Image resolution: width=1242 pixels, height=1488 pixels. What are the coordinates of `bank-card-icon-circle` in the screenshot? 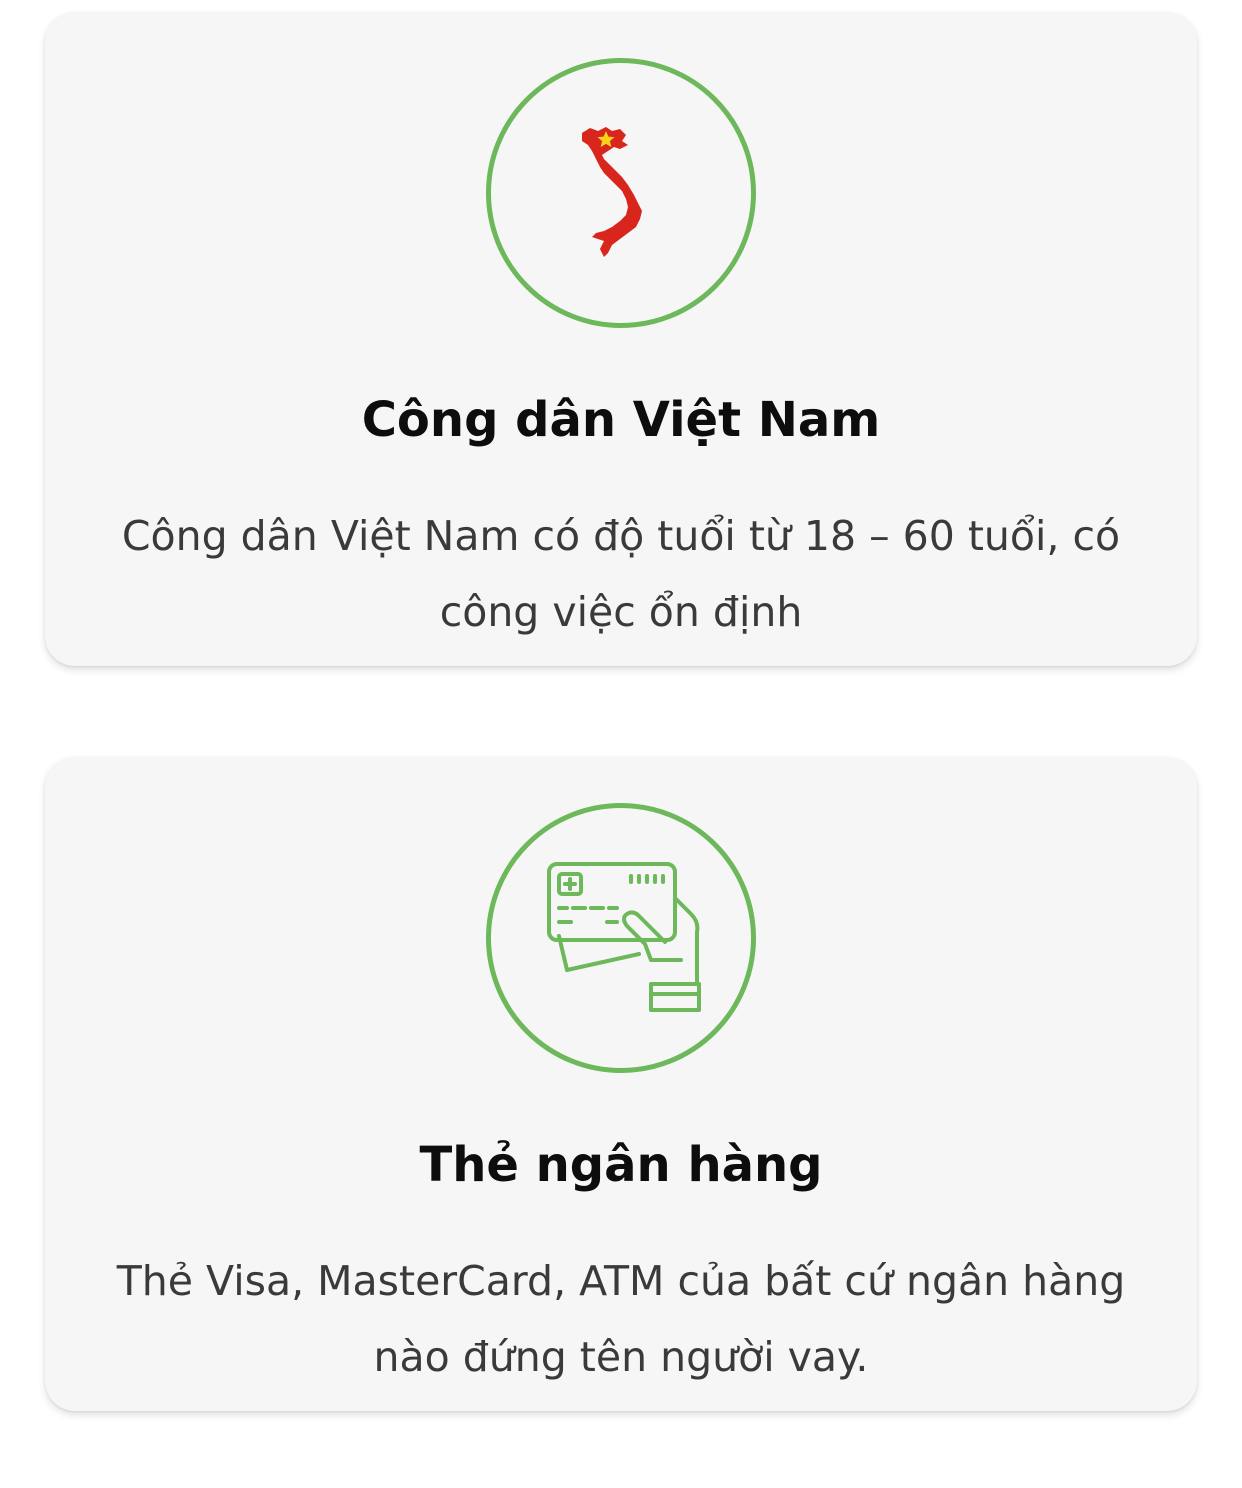 It's located at (621, 938).